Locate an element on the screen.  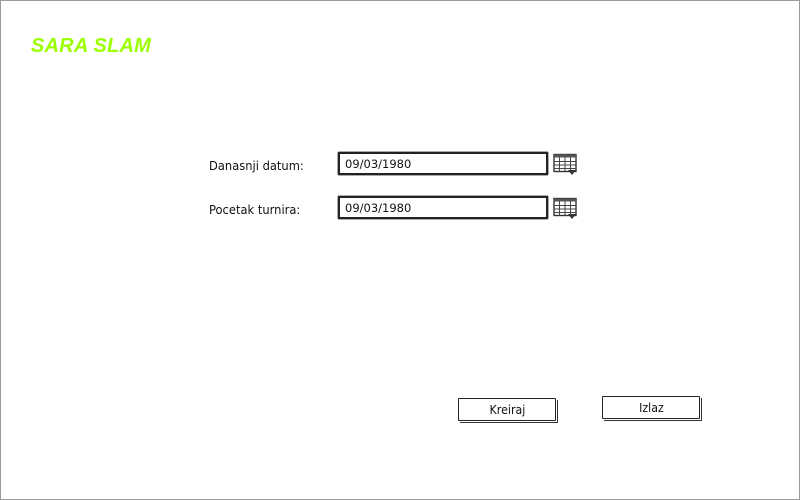
create-button-label: Kreiraj is located at coordinates (507, 409).